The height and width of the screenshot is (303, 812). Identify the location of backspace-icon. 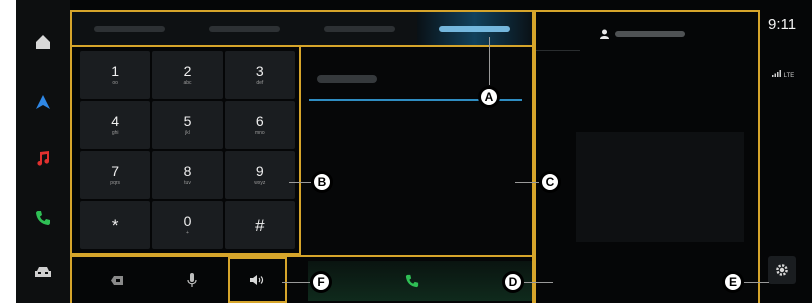
(117, 280).